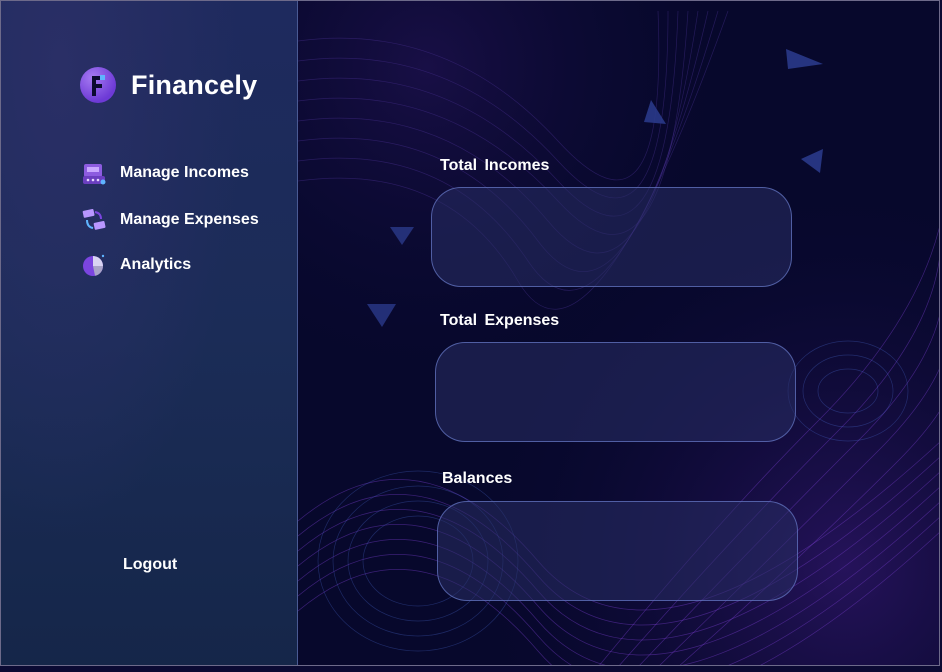  What do you see at coordinates (194, 84) in the screenshot?
I see `app-name: Financely` at bounding box center [194, 84].